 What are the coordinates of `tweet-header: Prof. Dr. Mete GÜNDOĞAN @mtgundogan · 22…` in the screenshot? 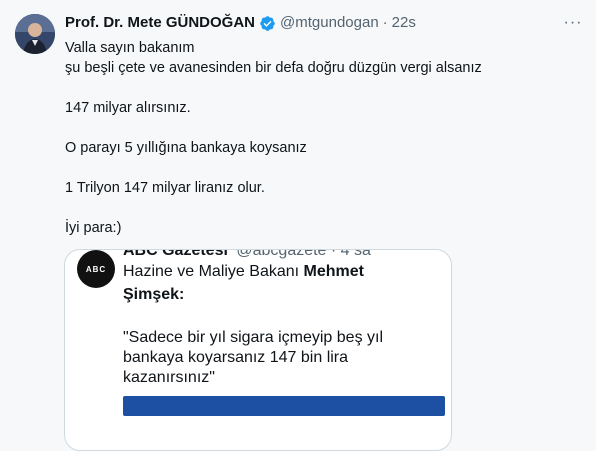 It's located at (240, 23).